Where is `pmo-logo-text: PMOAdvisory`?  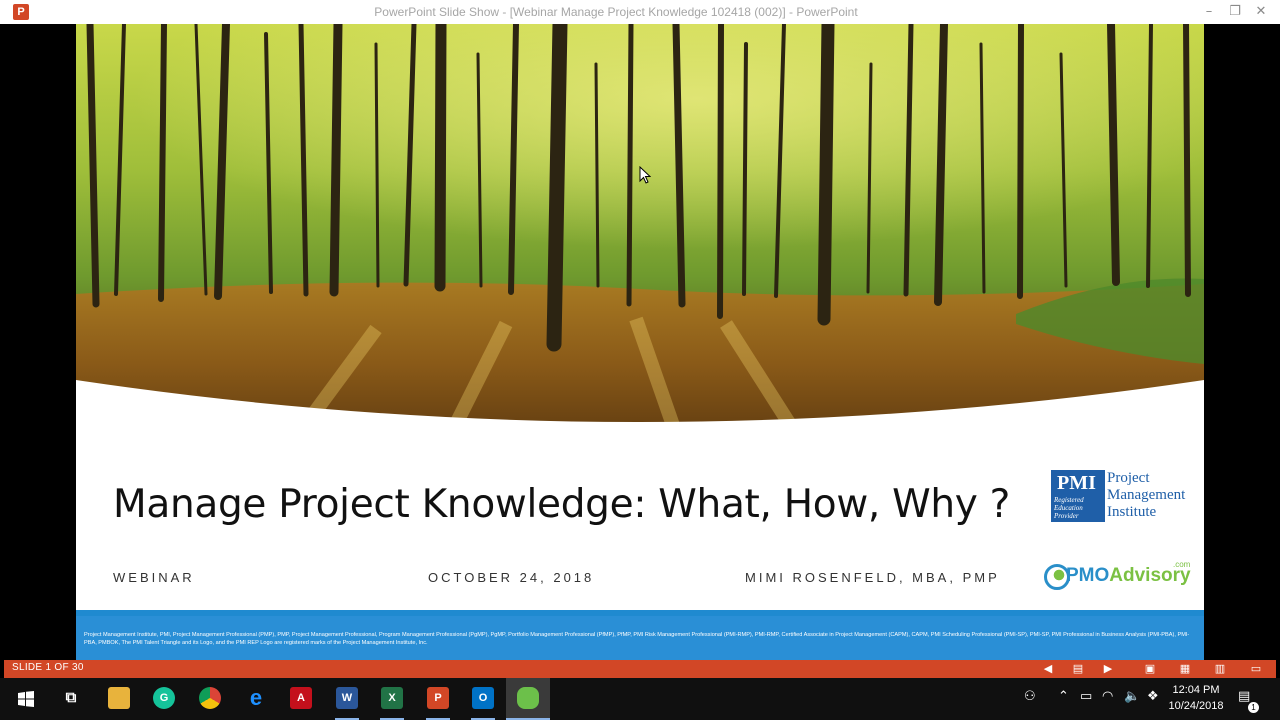 pmo-logo-text: PMOAdvisory is located at coordinates (1128, 576).